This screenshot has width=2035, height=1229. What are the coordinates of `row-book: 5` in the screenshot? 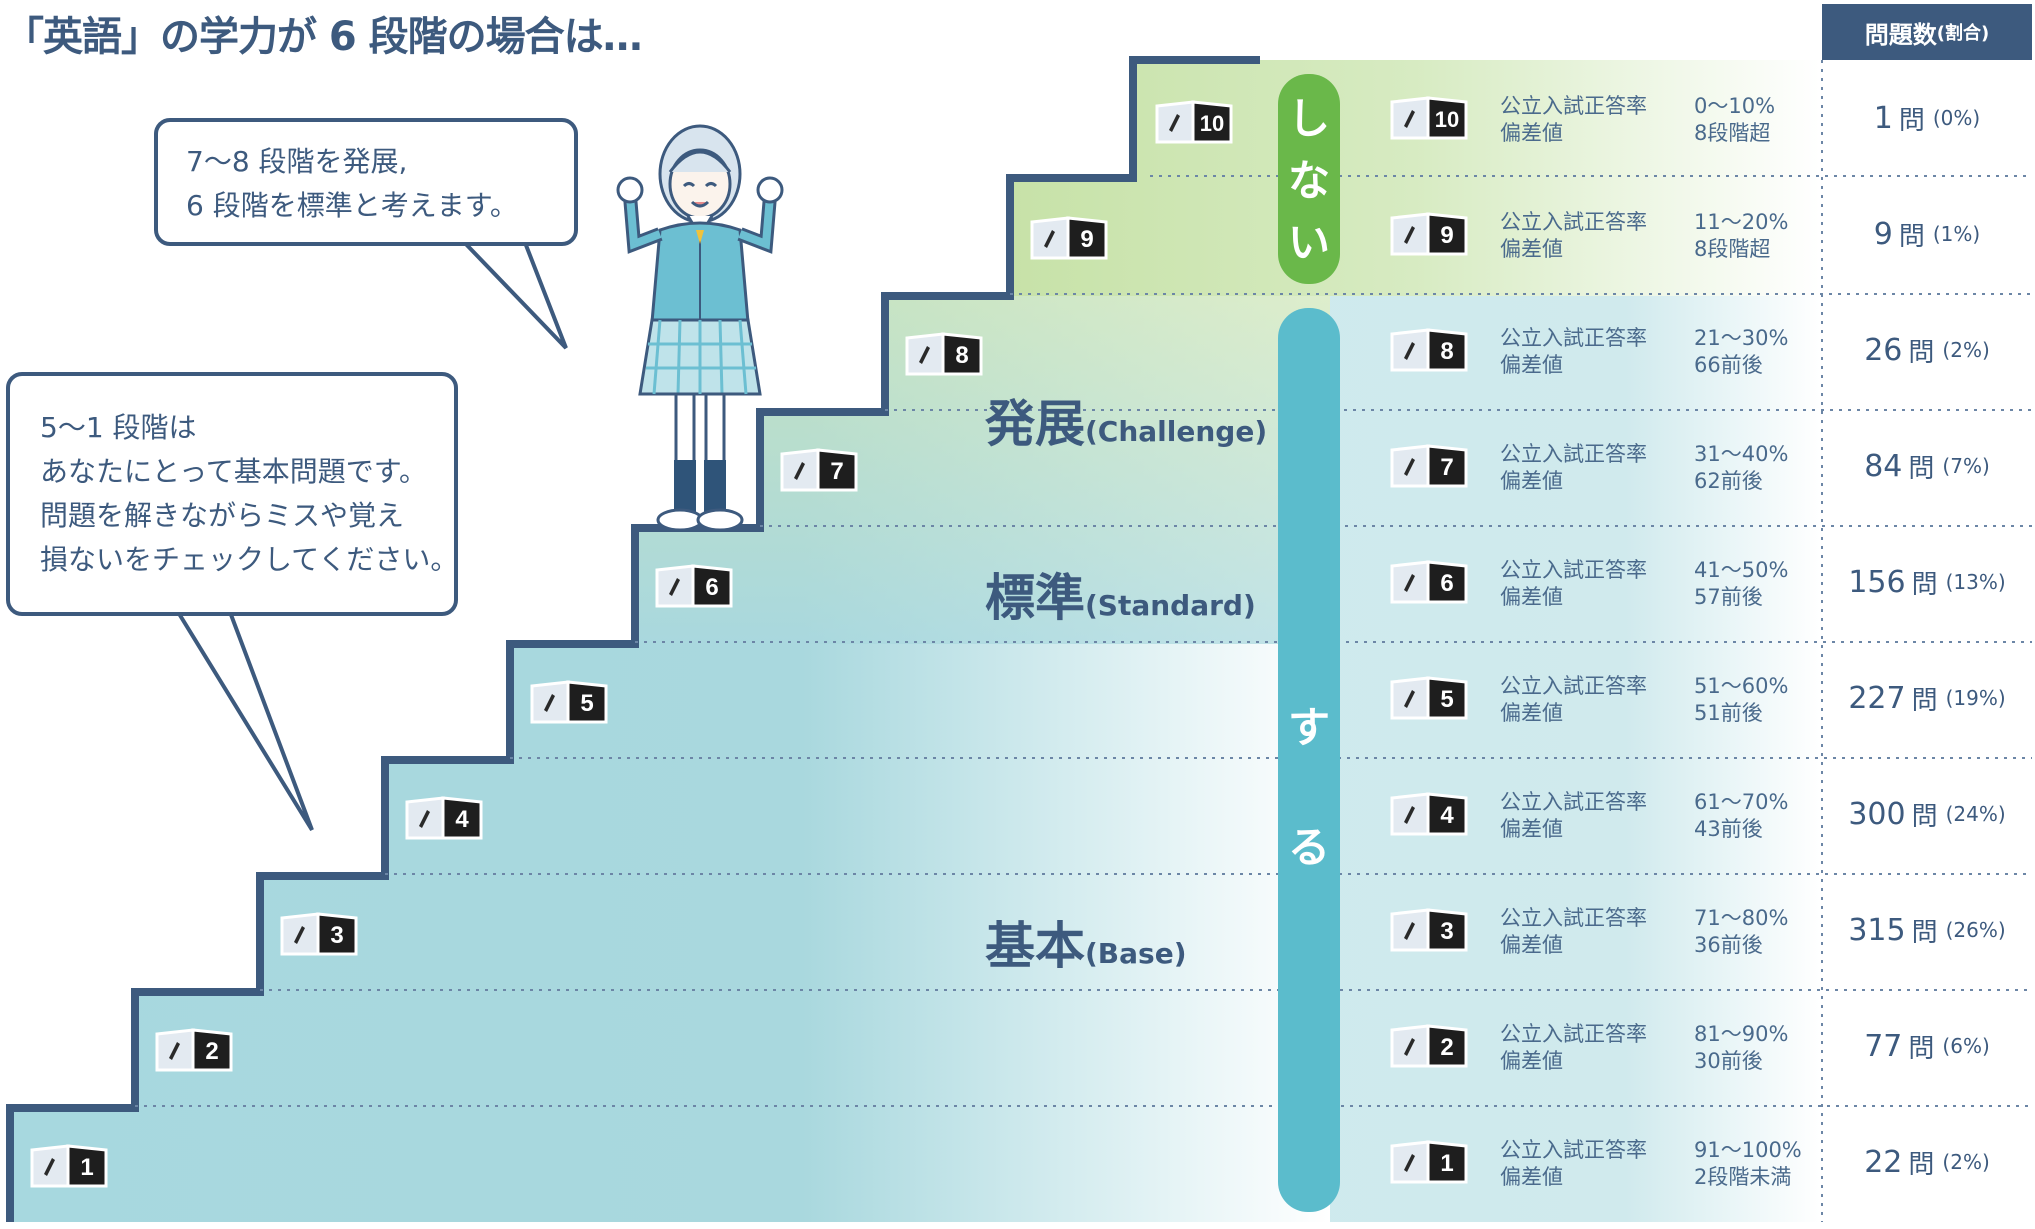 It's located at (1429, 700).